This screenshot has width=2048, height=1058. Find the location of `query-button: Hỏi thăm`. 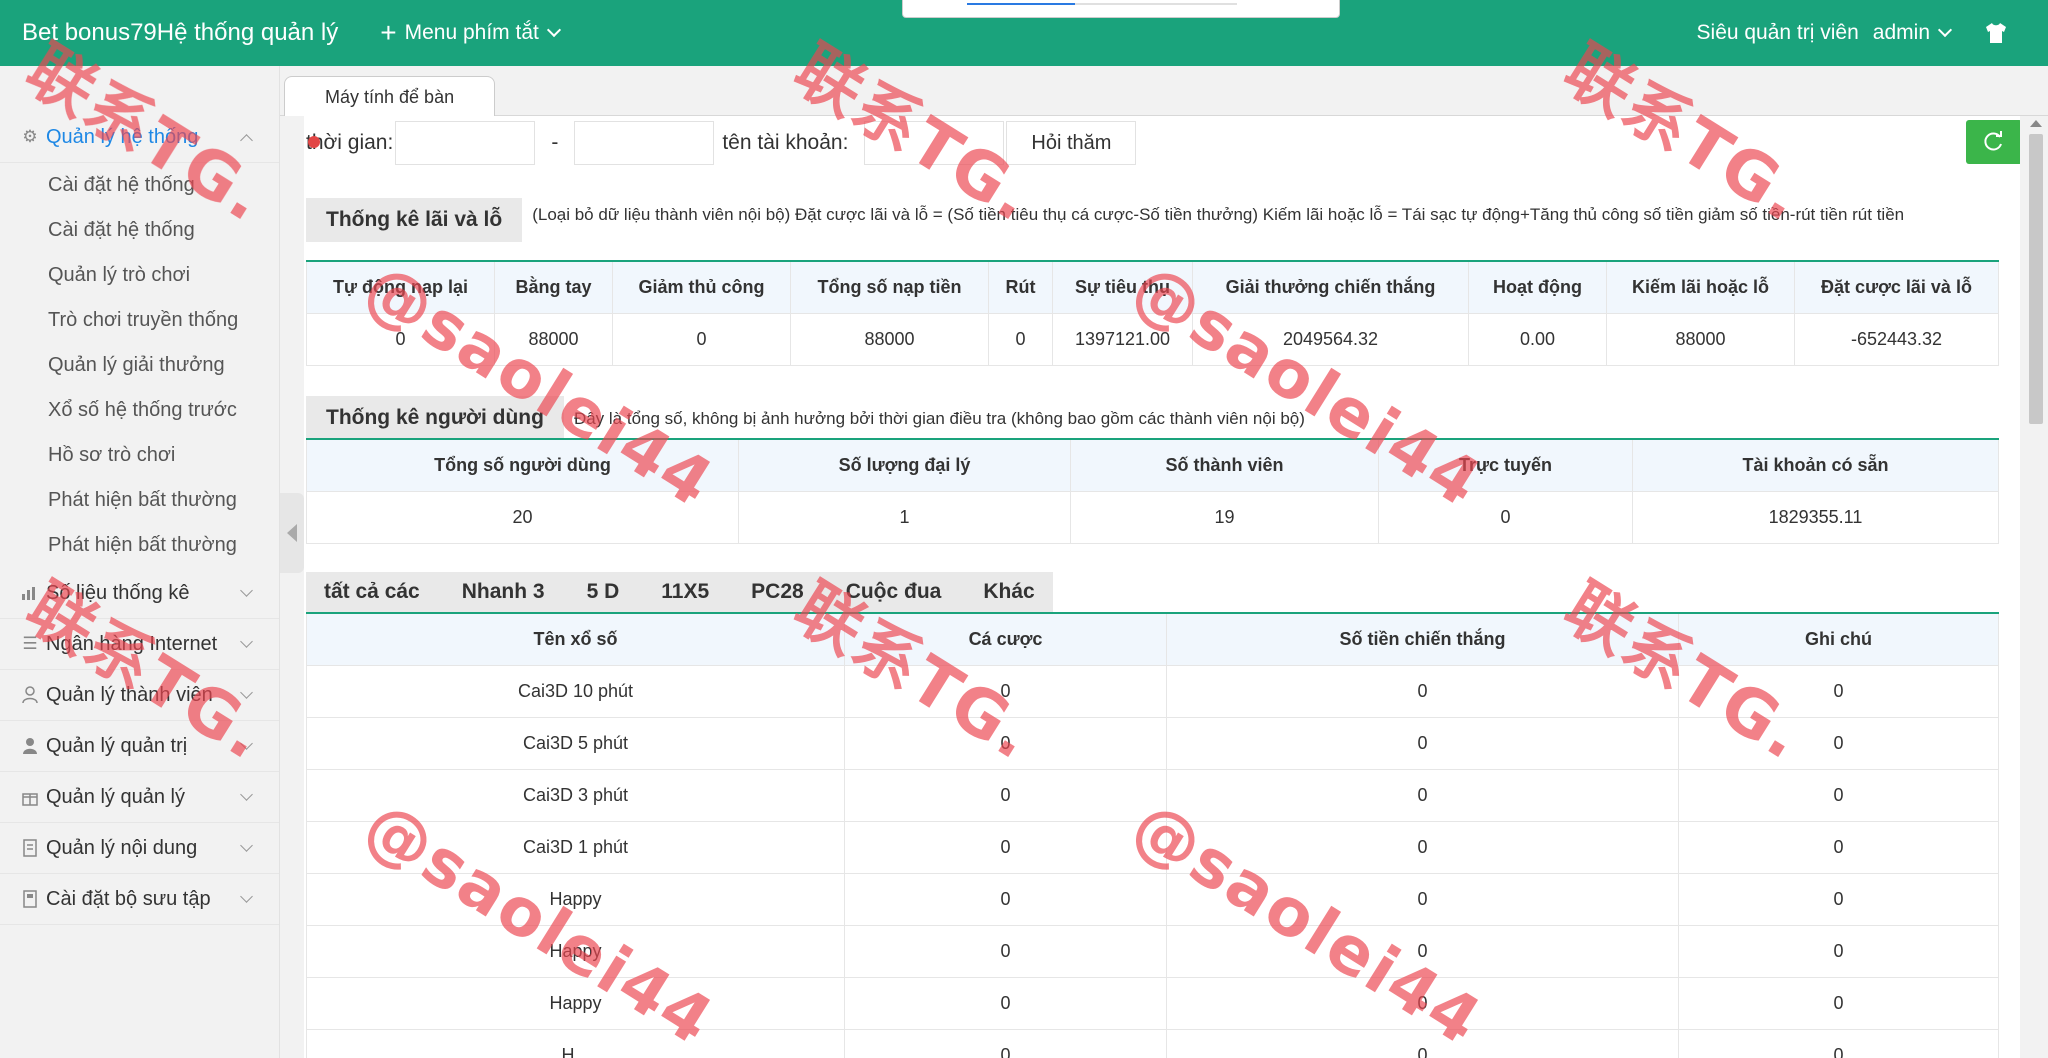

query-button: Hỏi thăm is located at coordinates (1071, 143).